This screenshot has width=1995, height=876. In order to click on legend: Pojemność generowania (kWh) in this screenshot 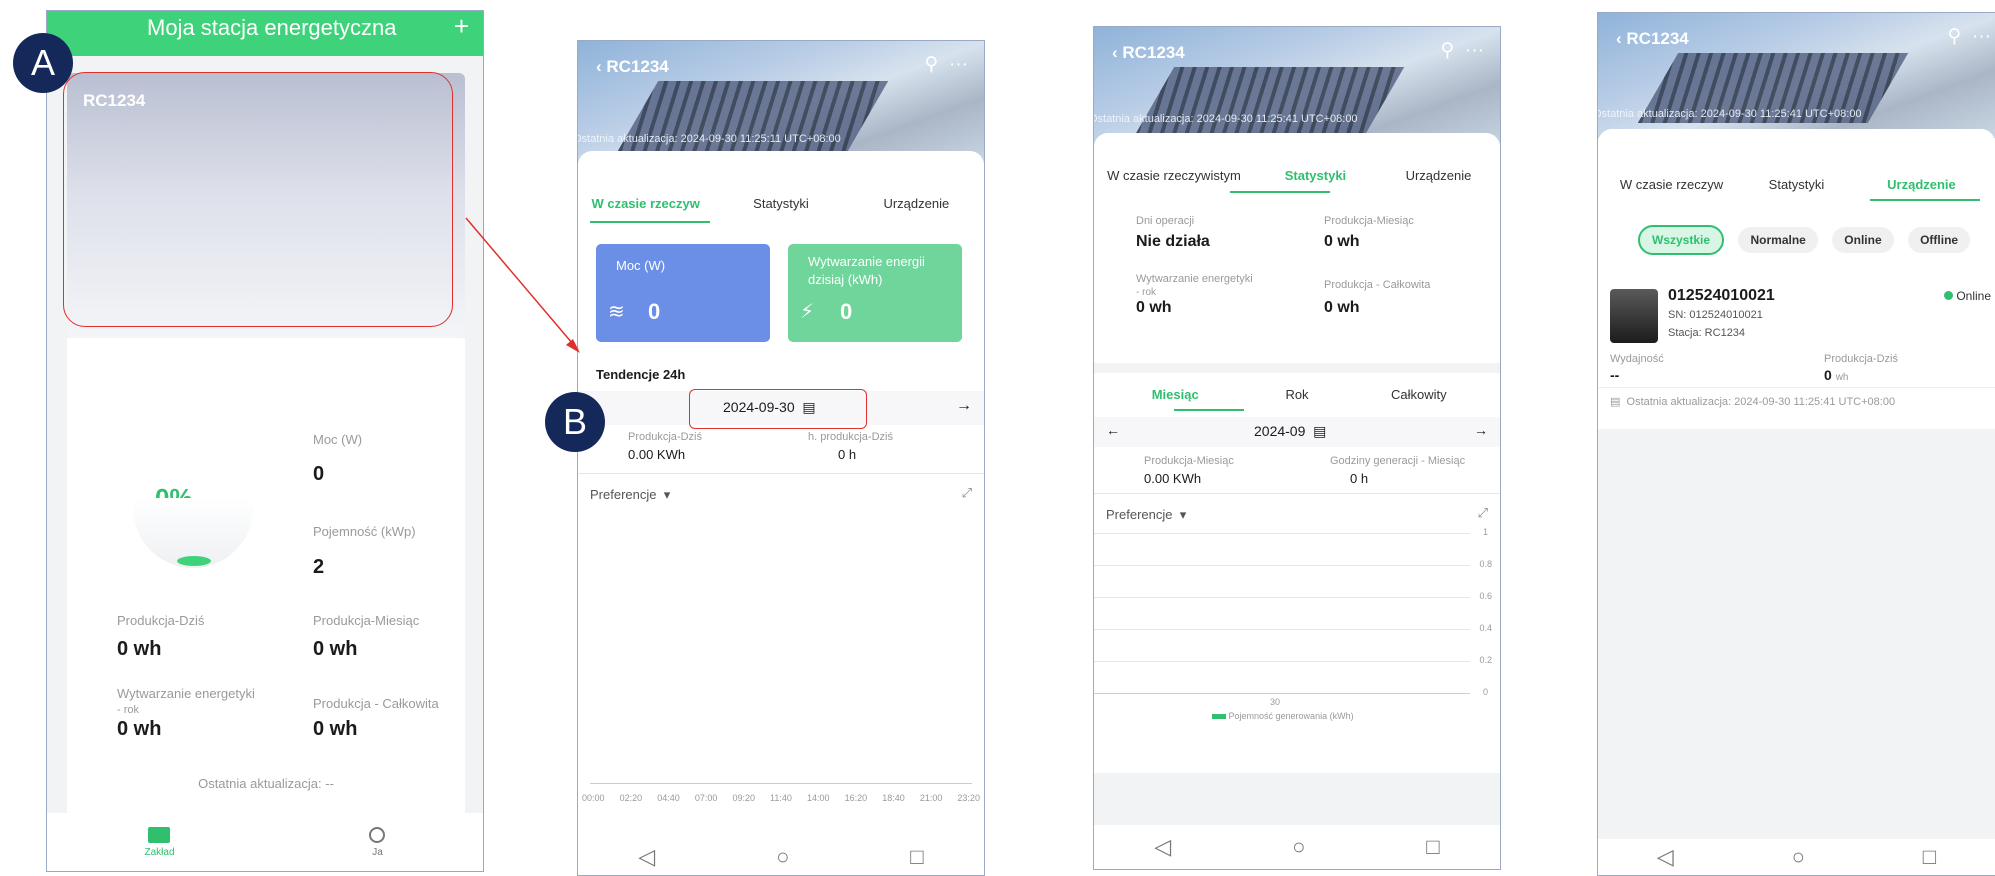, I will do `click(1283, 716)`.